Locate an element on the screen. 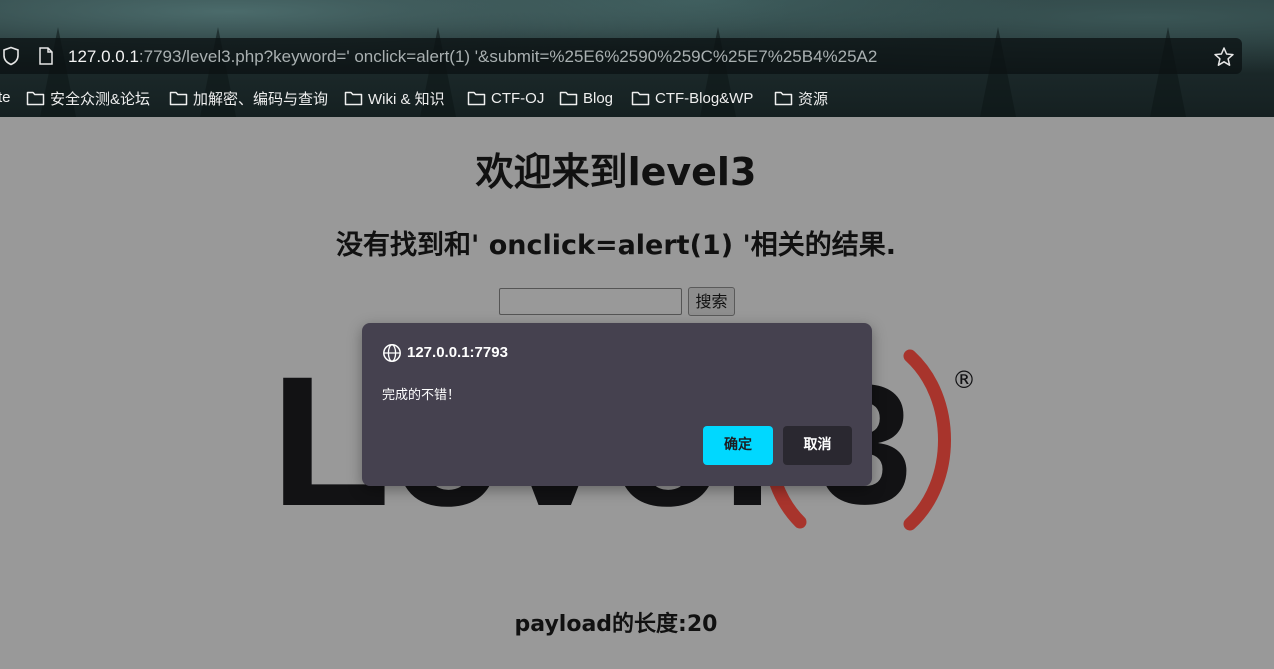 This screenshot has width=1274, height=669. url-host: 127.0.0.1 is located at coordinates (103, 56).